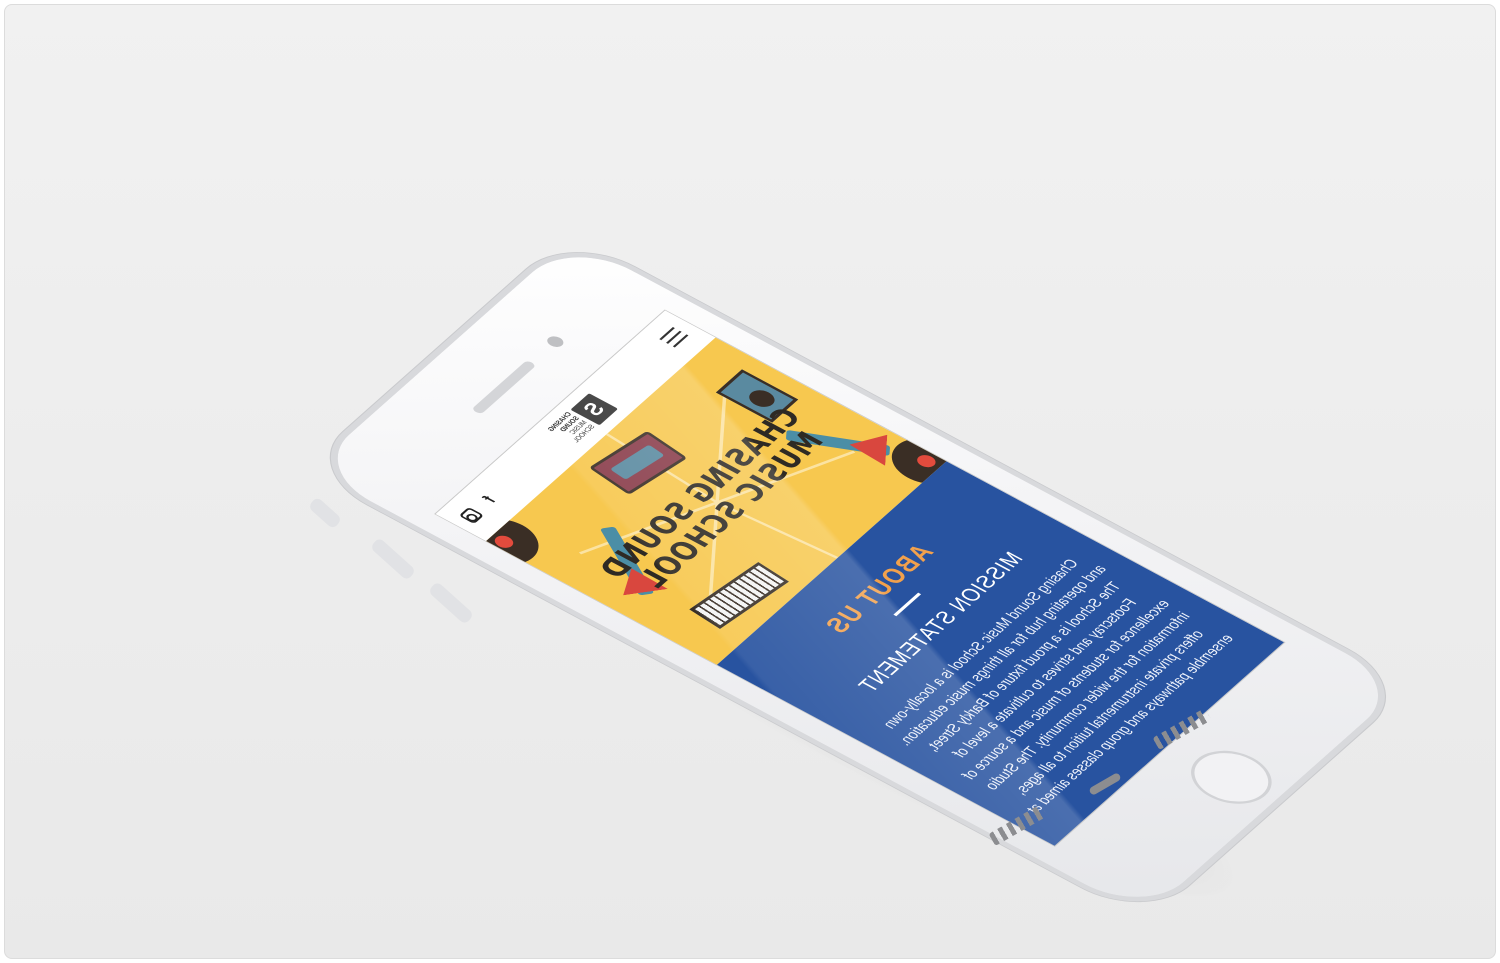  What do you see at coordinates (907, 604) in the screenshot?
I see `heading-divider` at bounding box center [907, 604].